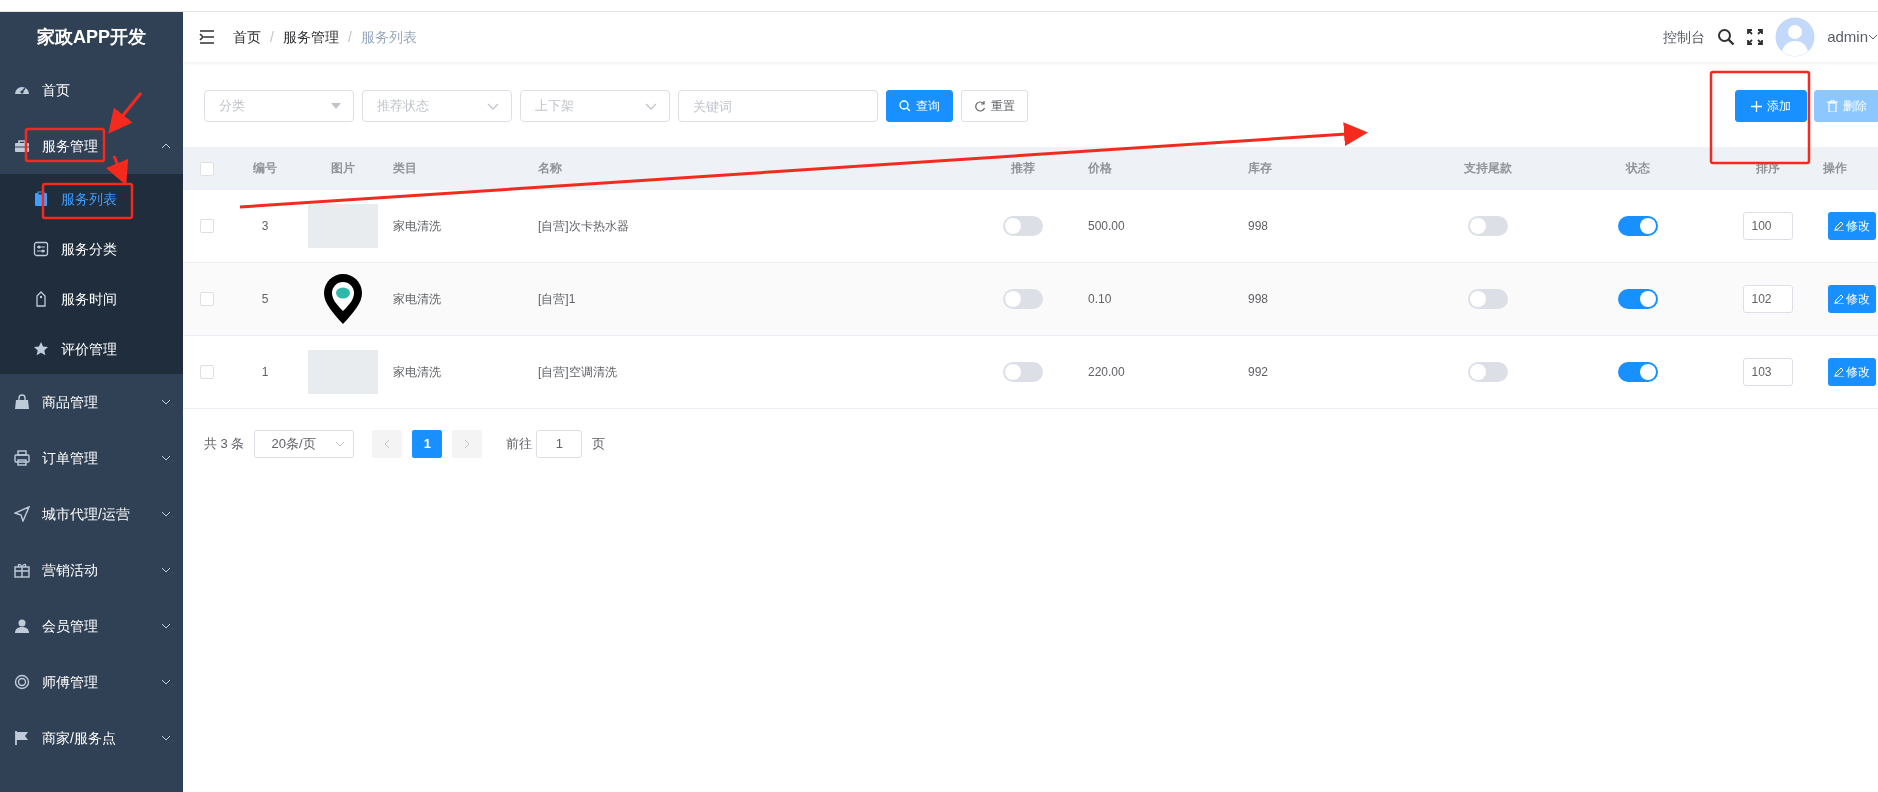 The height and width of the screenshot is (792, 1878). I want to click on console-link: 控制台, so click(1684, 37).